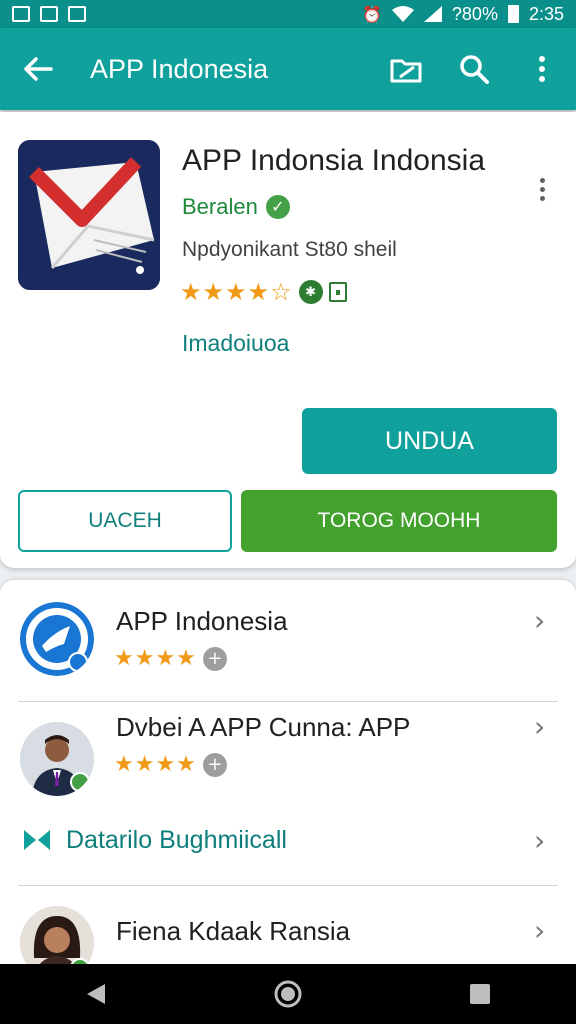  I want to click on lock-badge-icon, so click(337, 292).